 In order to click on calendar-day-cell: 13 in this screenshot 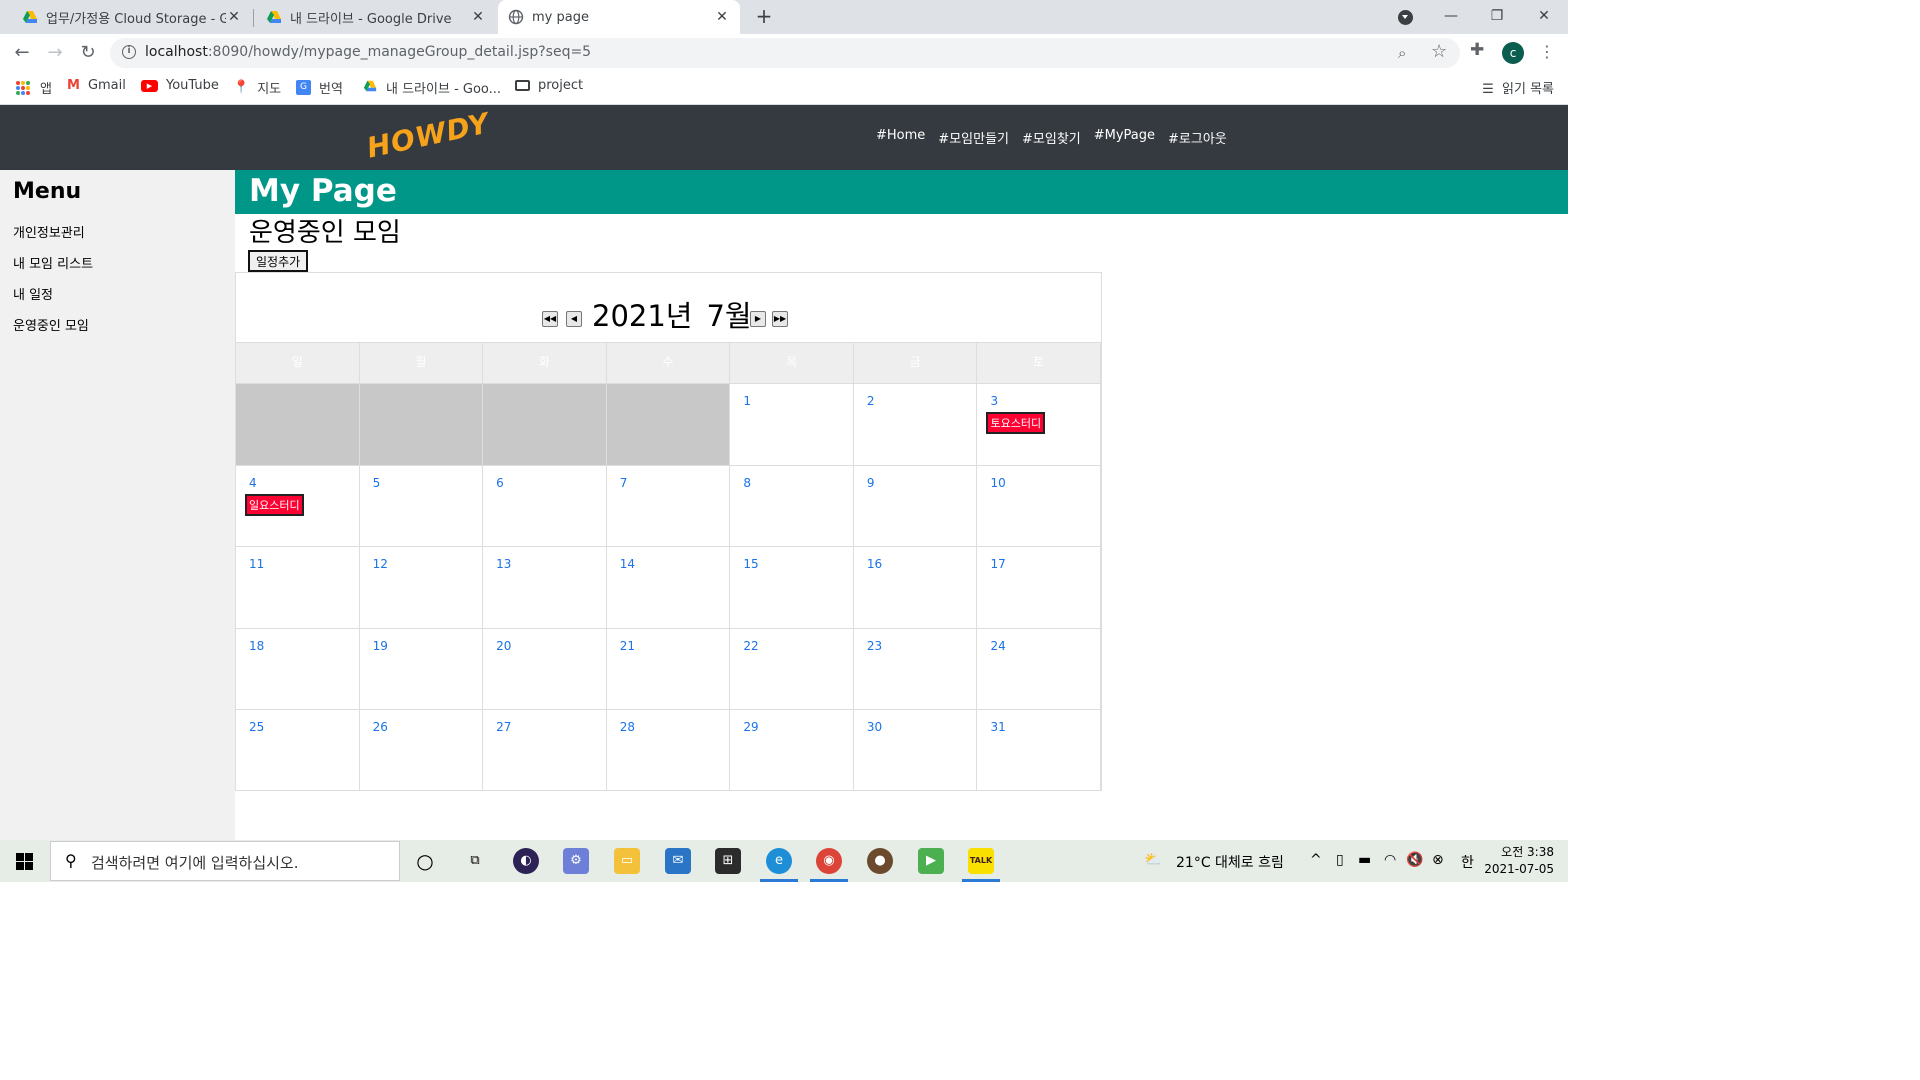, I will do `click(545, 587)`.